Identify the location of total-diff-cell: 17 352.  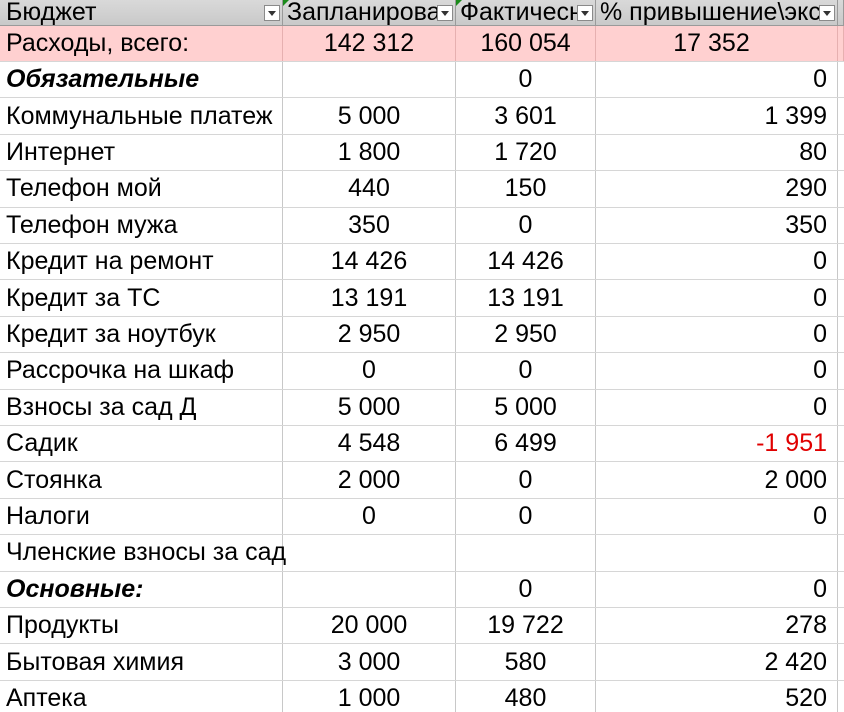
(717, 43).